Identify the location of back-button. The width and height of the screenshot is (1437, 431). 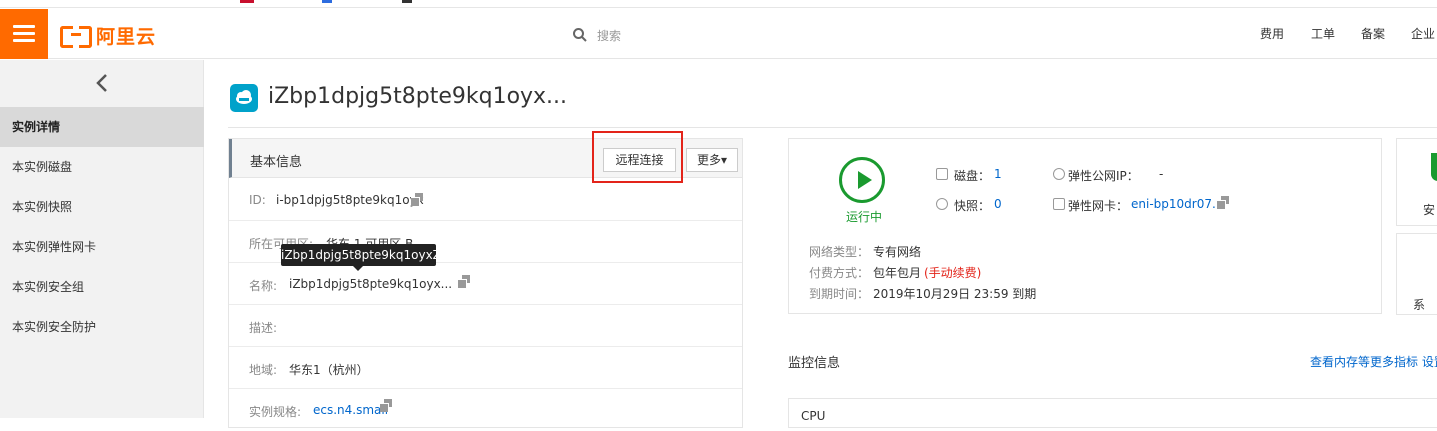
(102, 82).